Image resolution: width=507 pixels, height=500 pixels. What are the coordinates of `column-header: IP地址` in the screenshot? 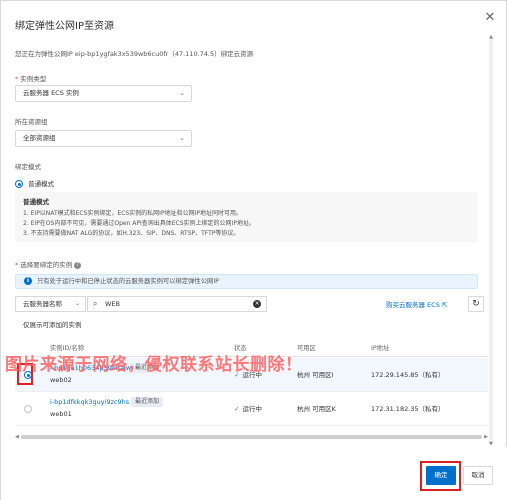 It's located at (380, 348).